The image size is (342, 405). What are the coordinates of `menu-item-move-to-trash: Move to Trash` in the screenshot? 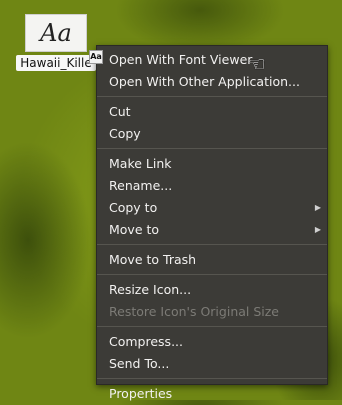 It's located at (212, 260).